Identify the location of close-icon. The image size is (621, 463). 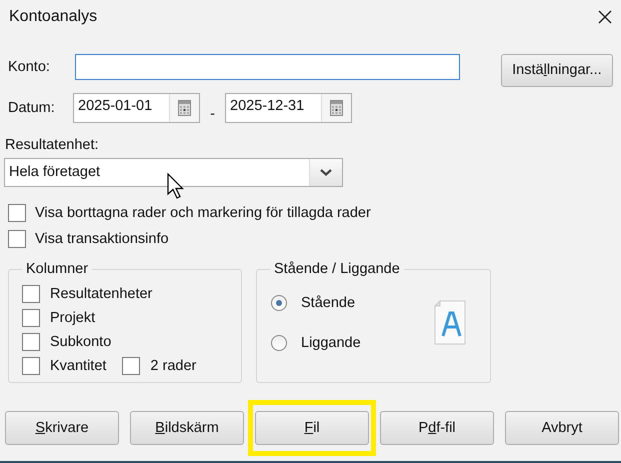
(605, 17).